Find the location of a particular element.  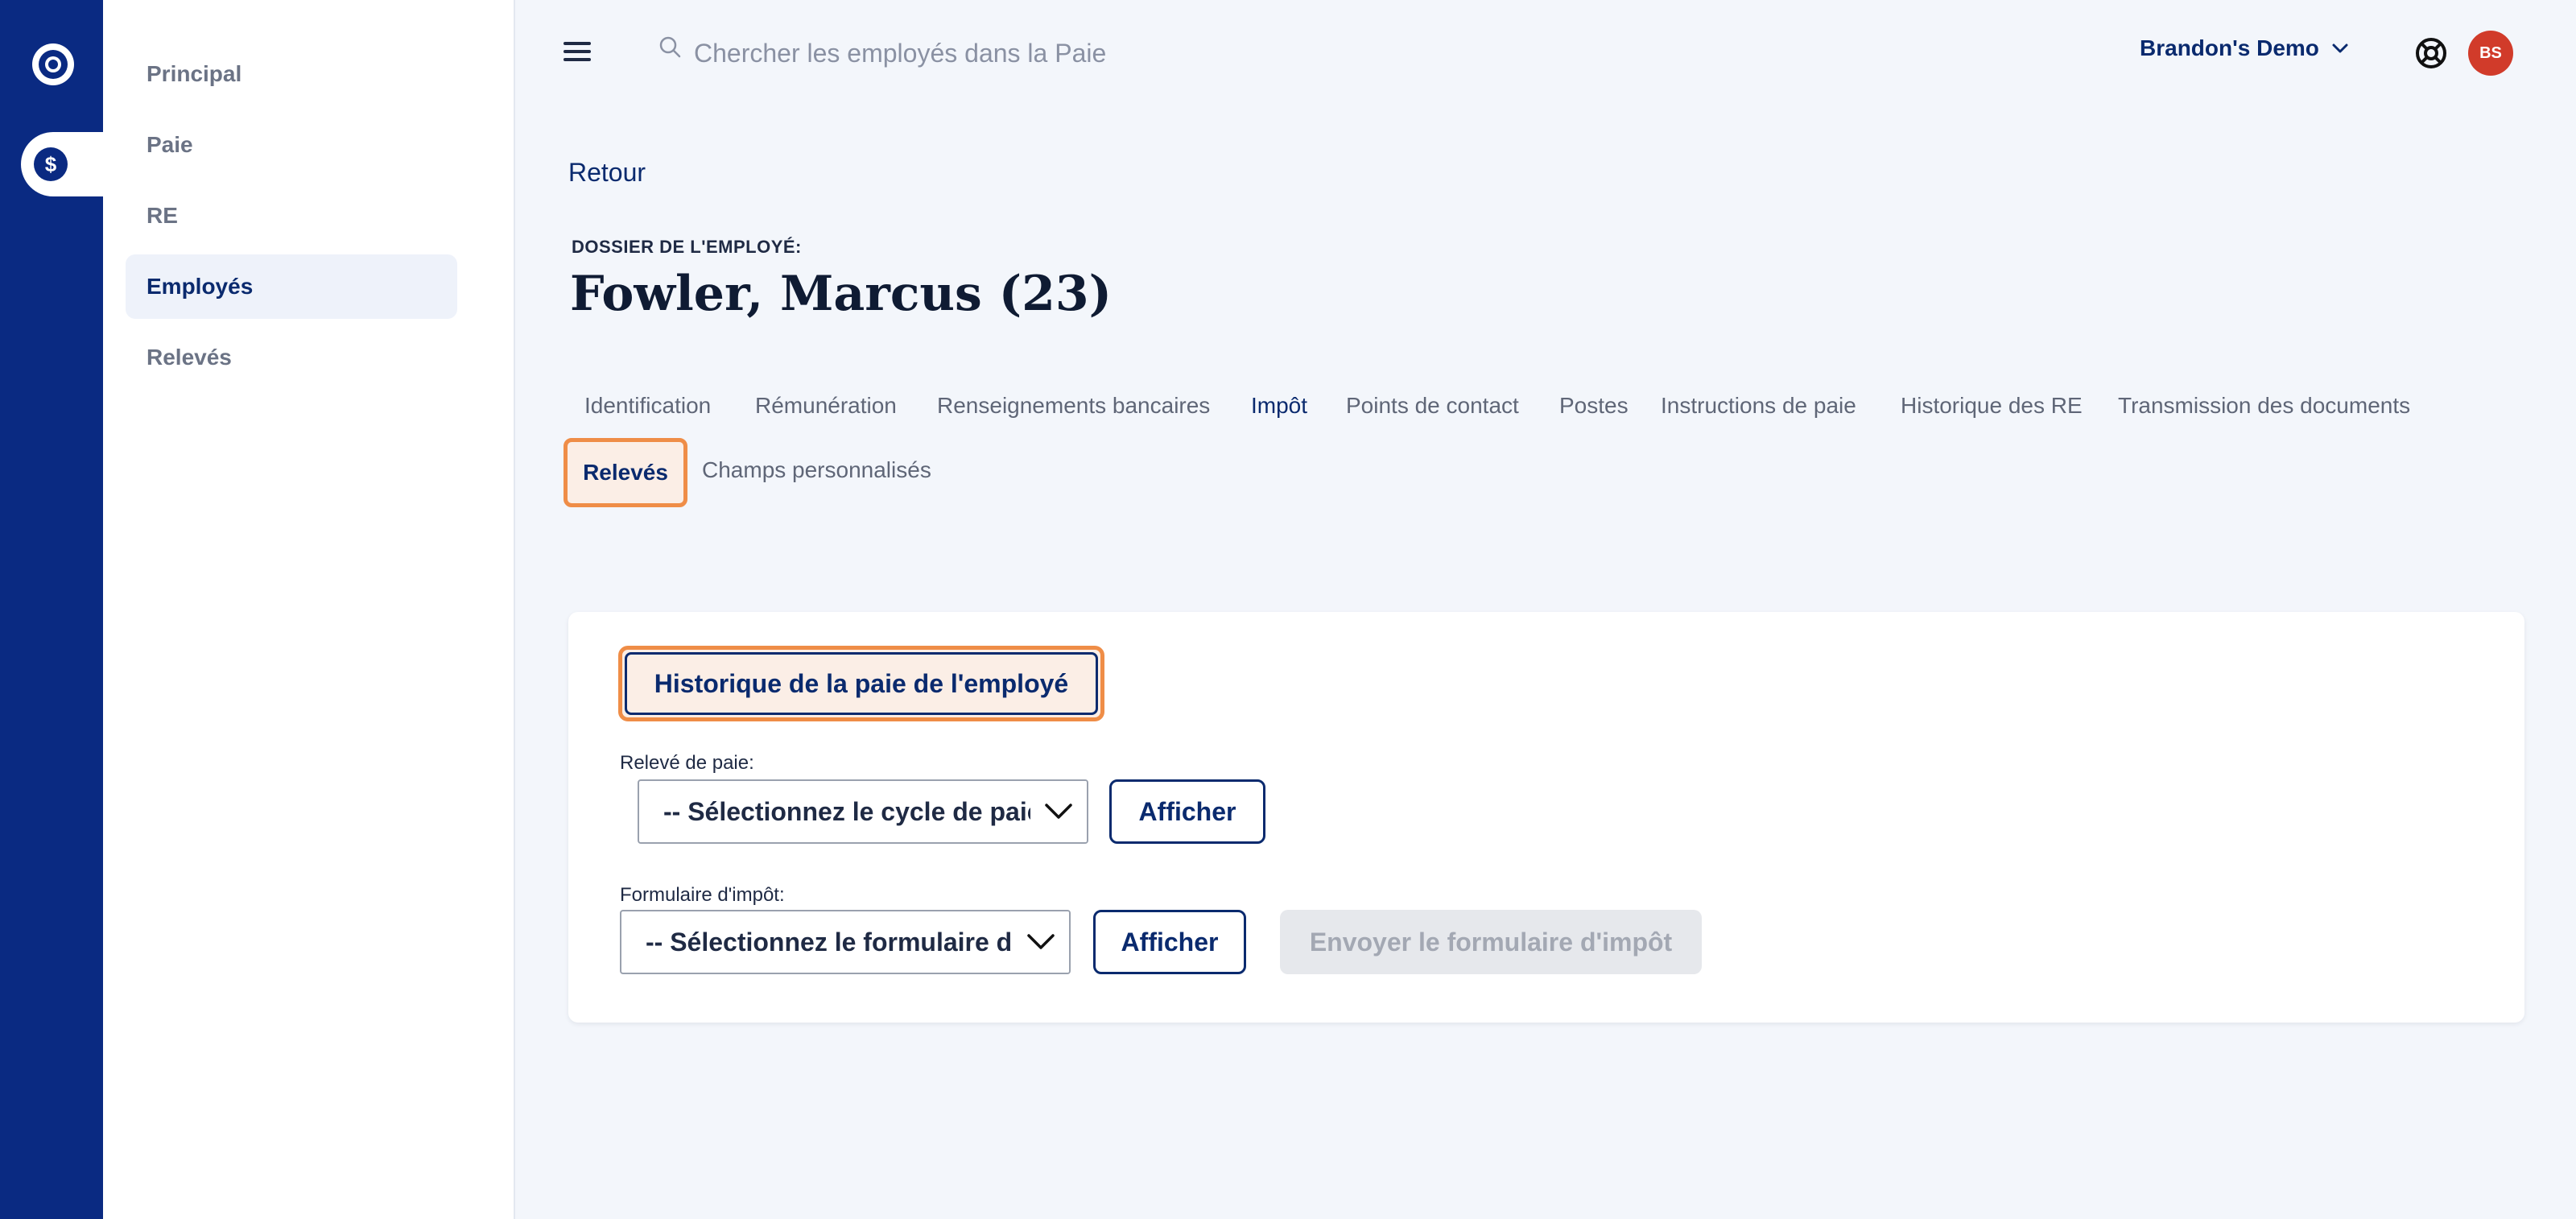

sidebar-item-label: Employés is located at coordinates (200, 286).